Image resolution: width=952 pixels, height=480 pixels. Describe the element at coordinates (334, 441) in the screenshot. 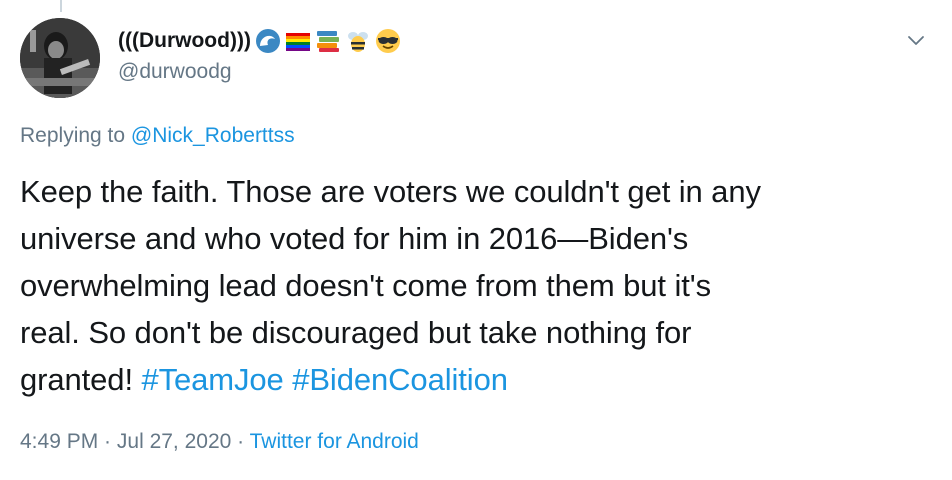

I see `tweet-source-link: Twitter for Android` at that location.